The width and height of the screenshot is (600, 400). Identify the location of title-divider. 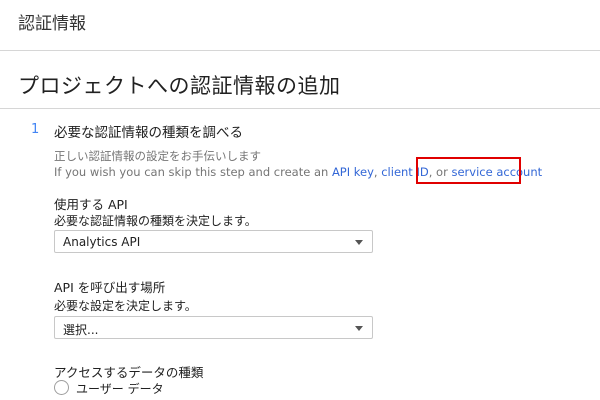
(300, 108).